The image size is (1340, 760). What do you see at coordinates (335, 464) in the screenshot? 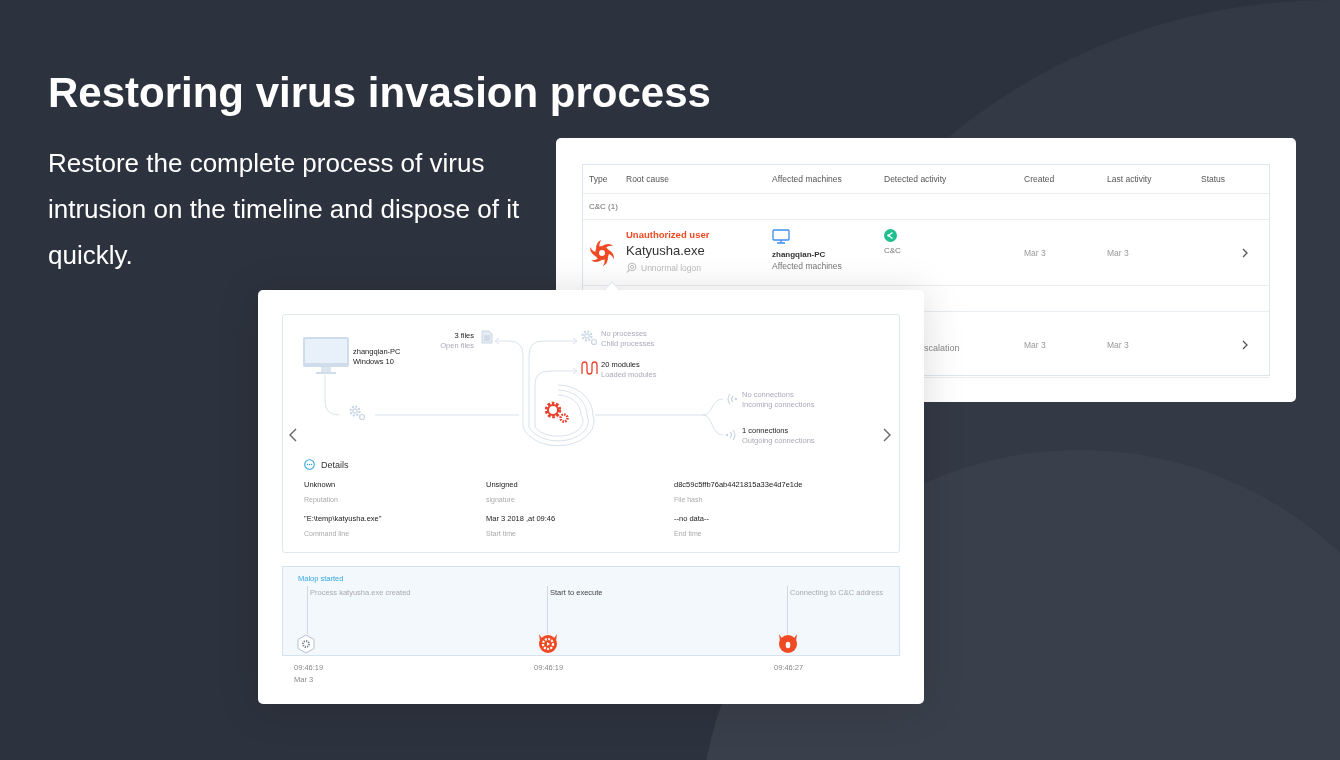
I see `details-title: Details` at bounding box center [335, 464].